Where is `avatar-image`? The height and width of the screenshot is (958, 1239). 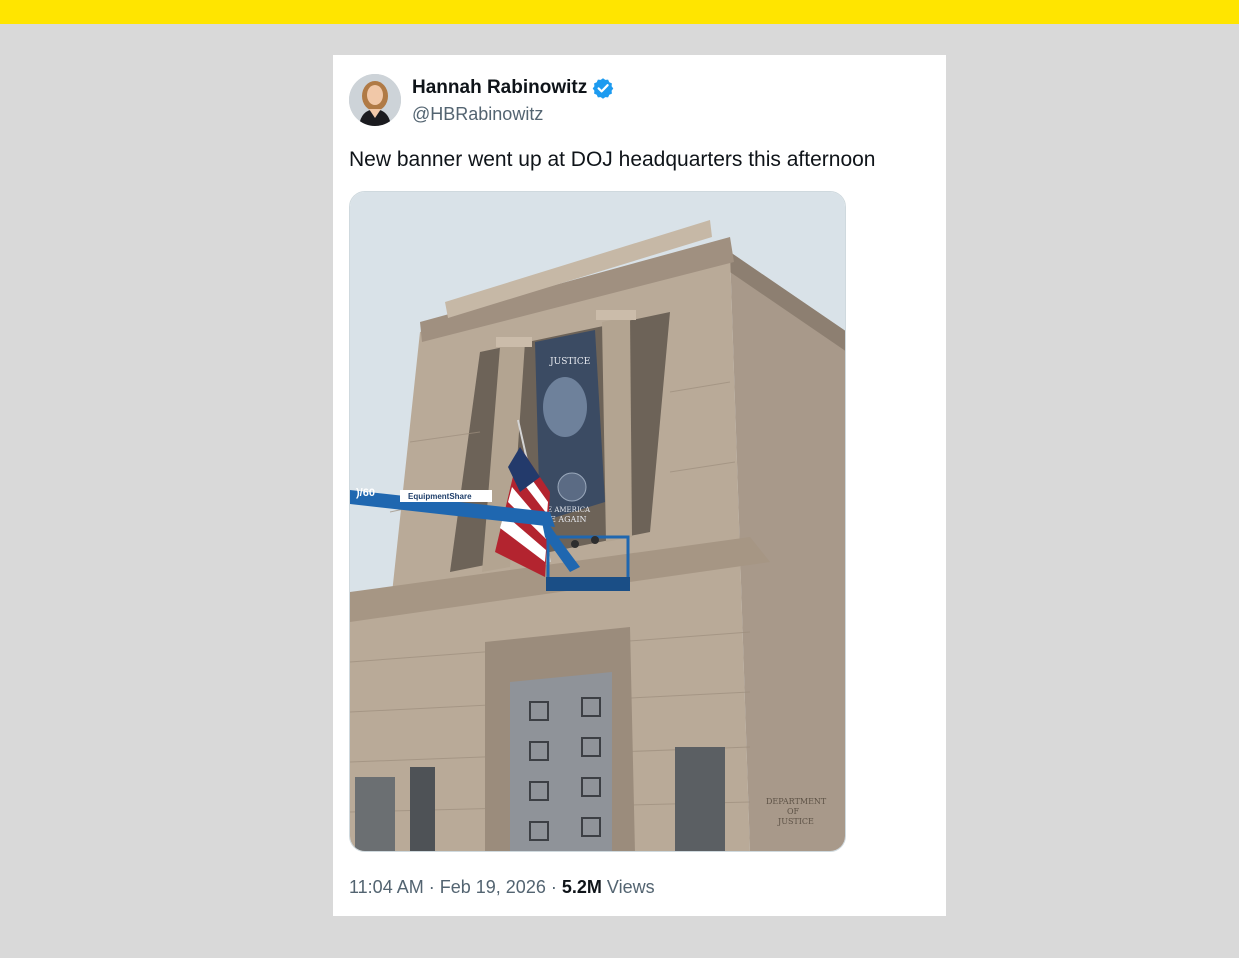 avatar-image is located at coordinates (375, 100).